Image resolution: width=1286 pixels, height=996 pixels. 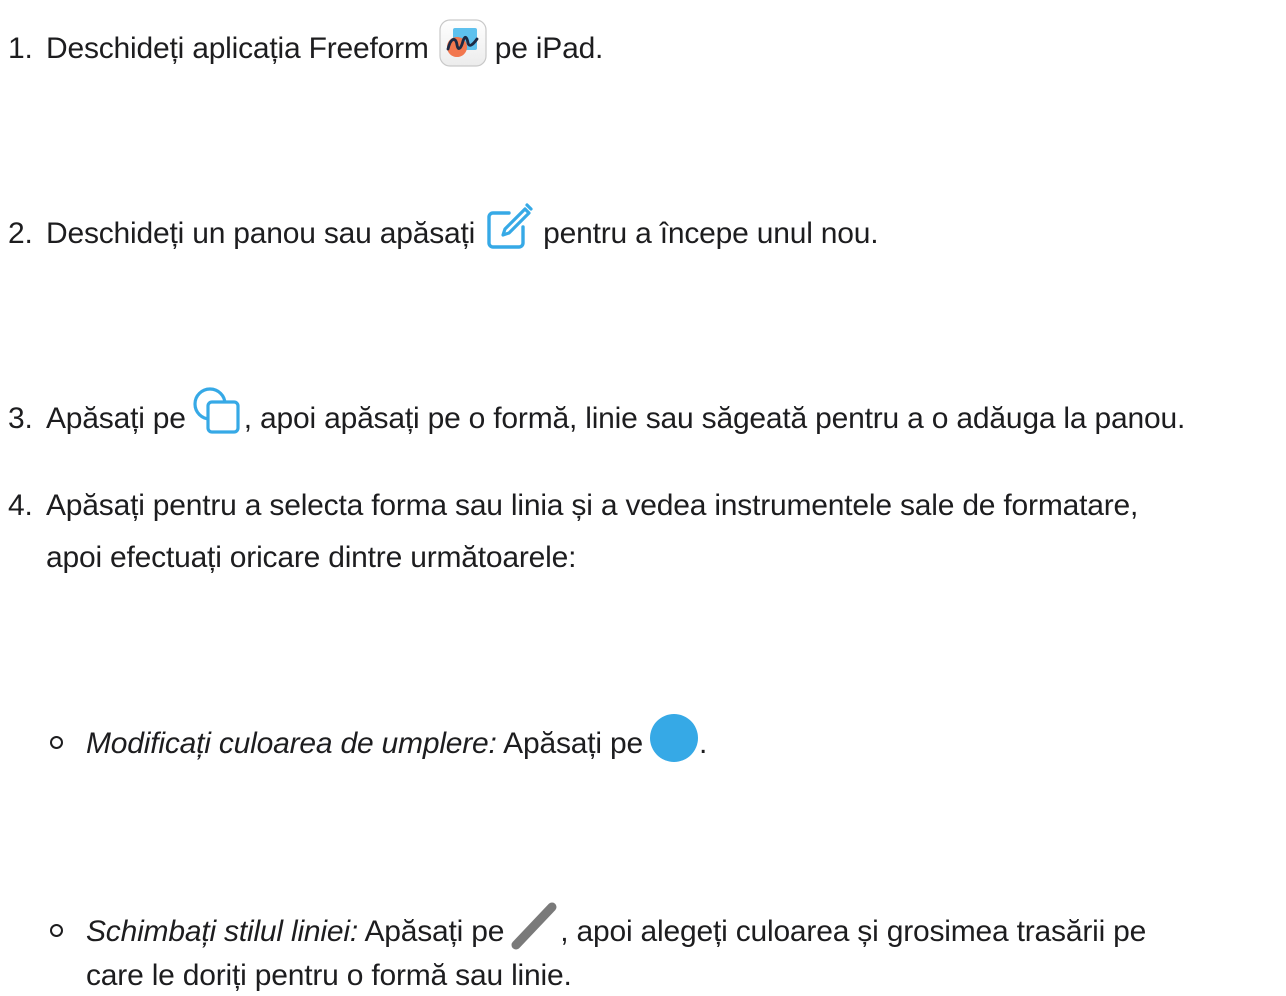 I want to click on step-number: 4., so click(x=20, y=505).